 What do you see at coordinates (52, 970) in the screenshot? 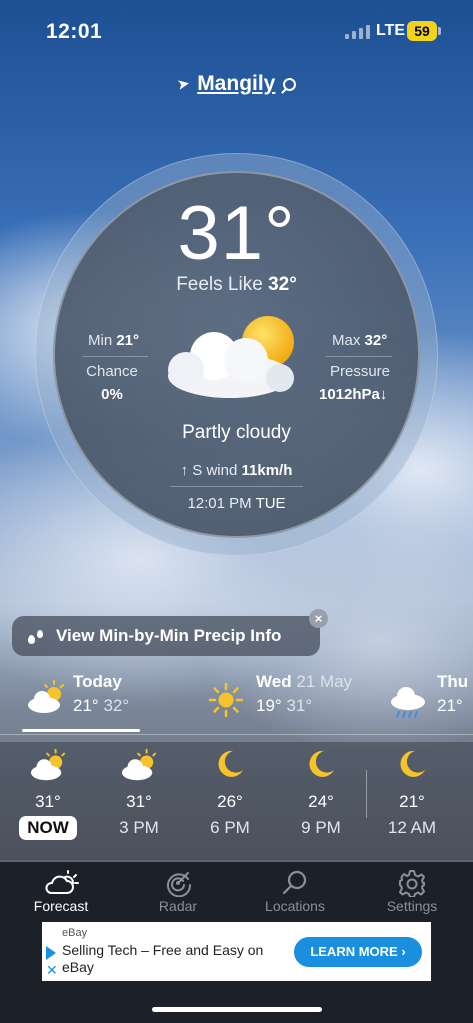
I see `ad-close-icon: ✕` at bounding box center [52, 970].